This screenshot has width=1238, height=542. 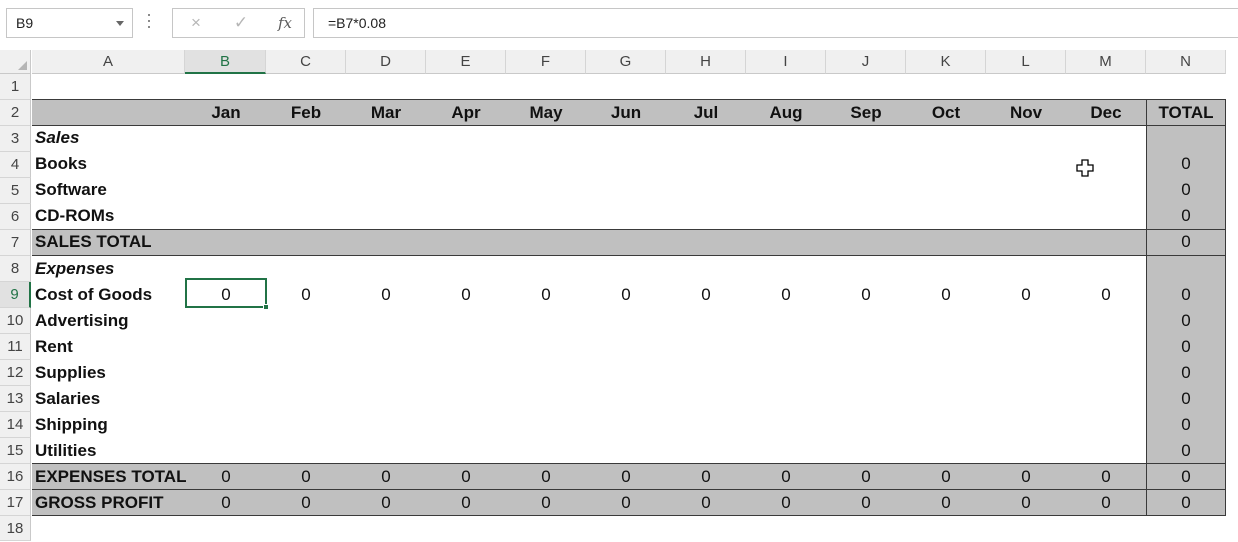 I want to click on column-header-d: D, so click(x=386, y=62).